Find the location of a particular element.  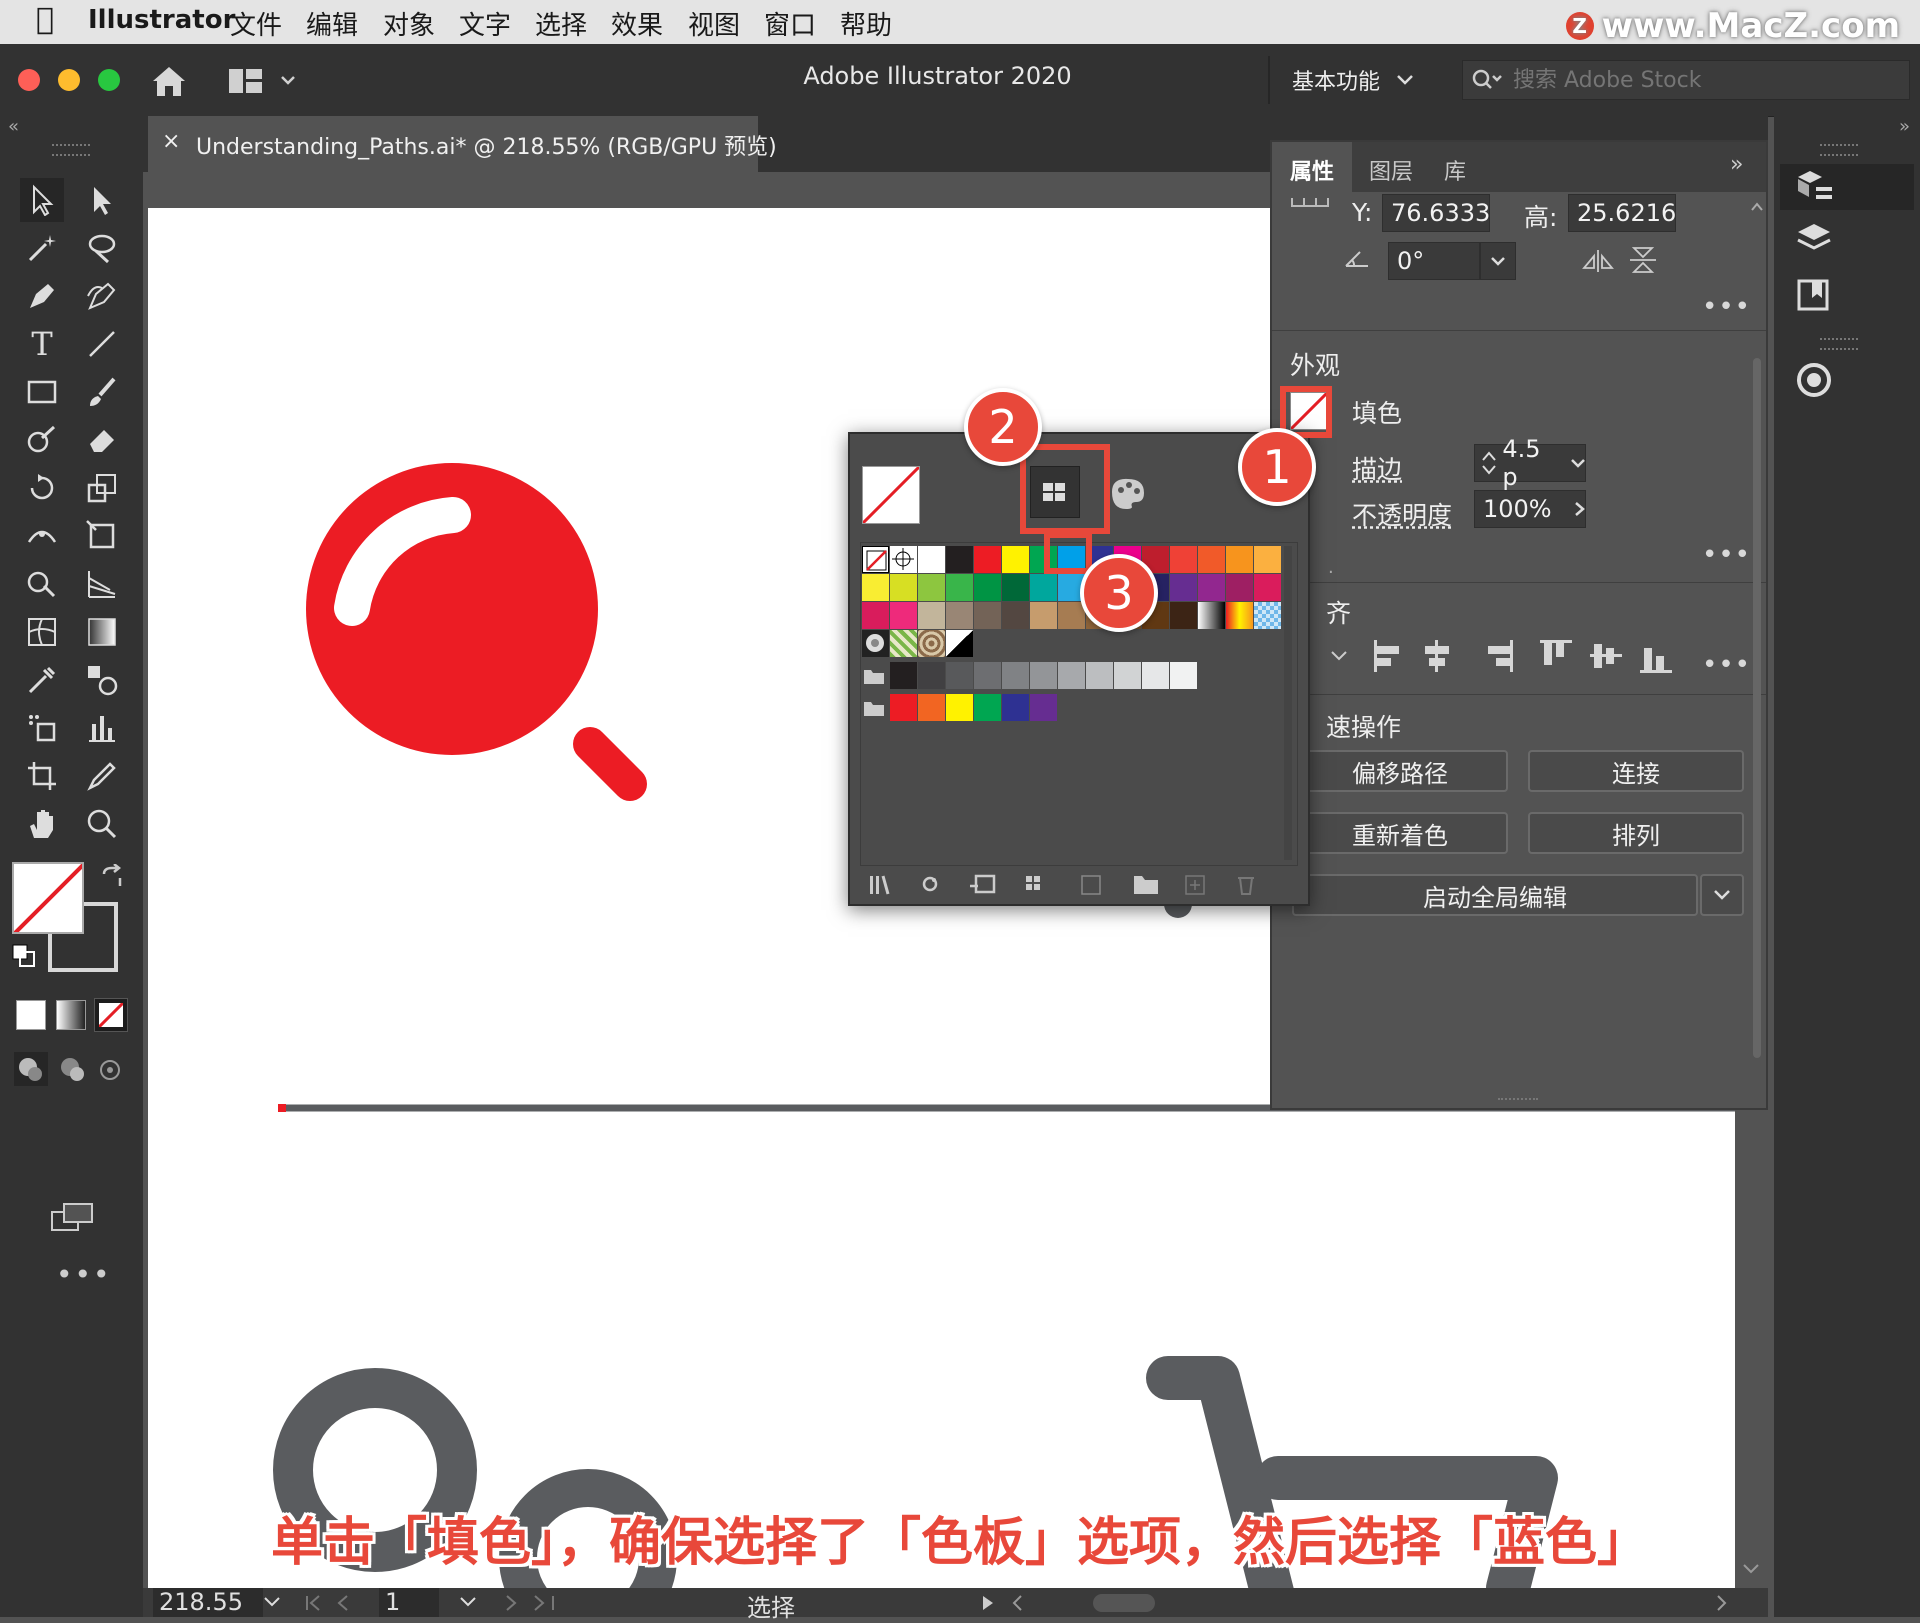

swatch-red-orange is located at coordinates (1183, 559).